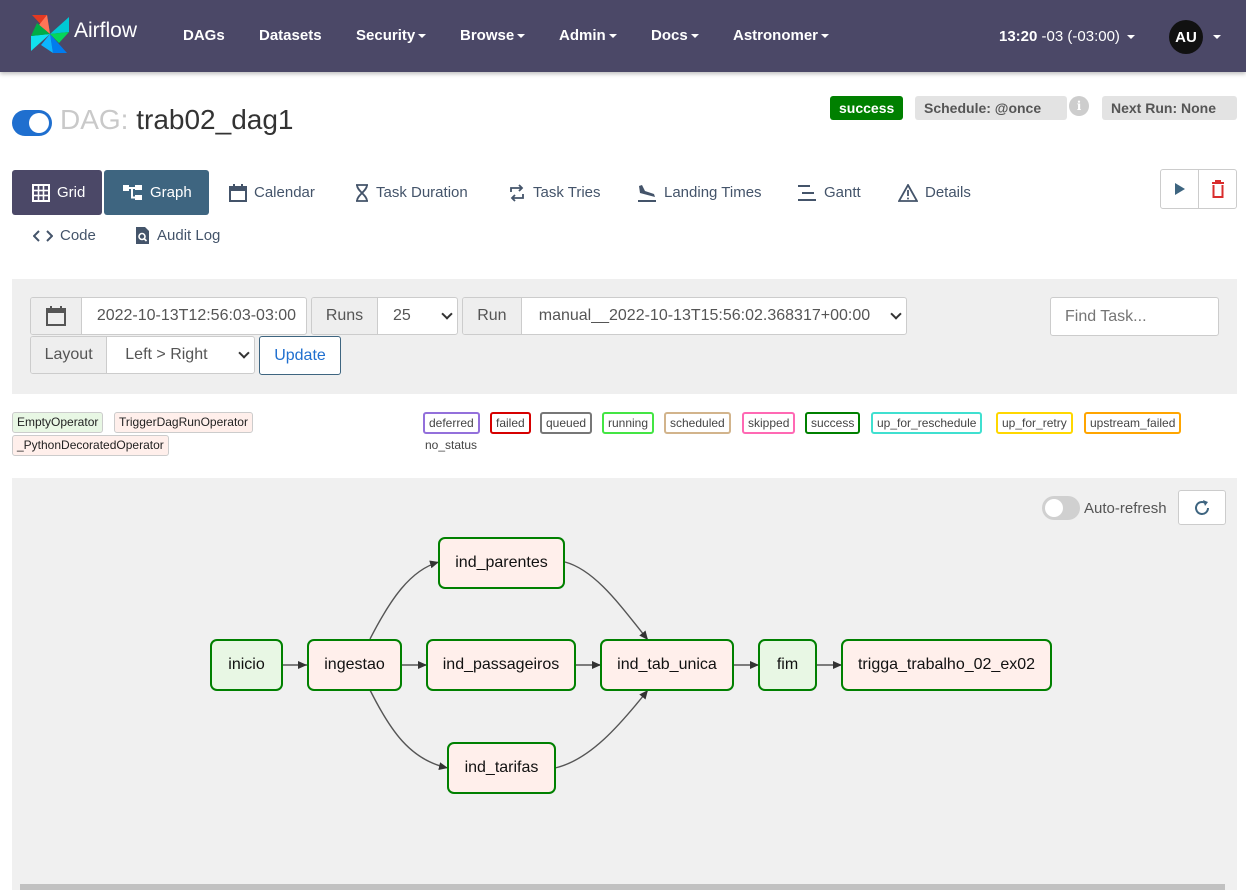  Describe the element at coordinates (667, 665) in the screenshot. I see `task-node-ind-tab-unica: ind_tab_unica` at that location.